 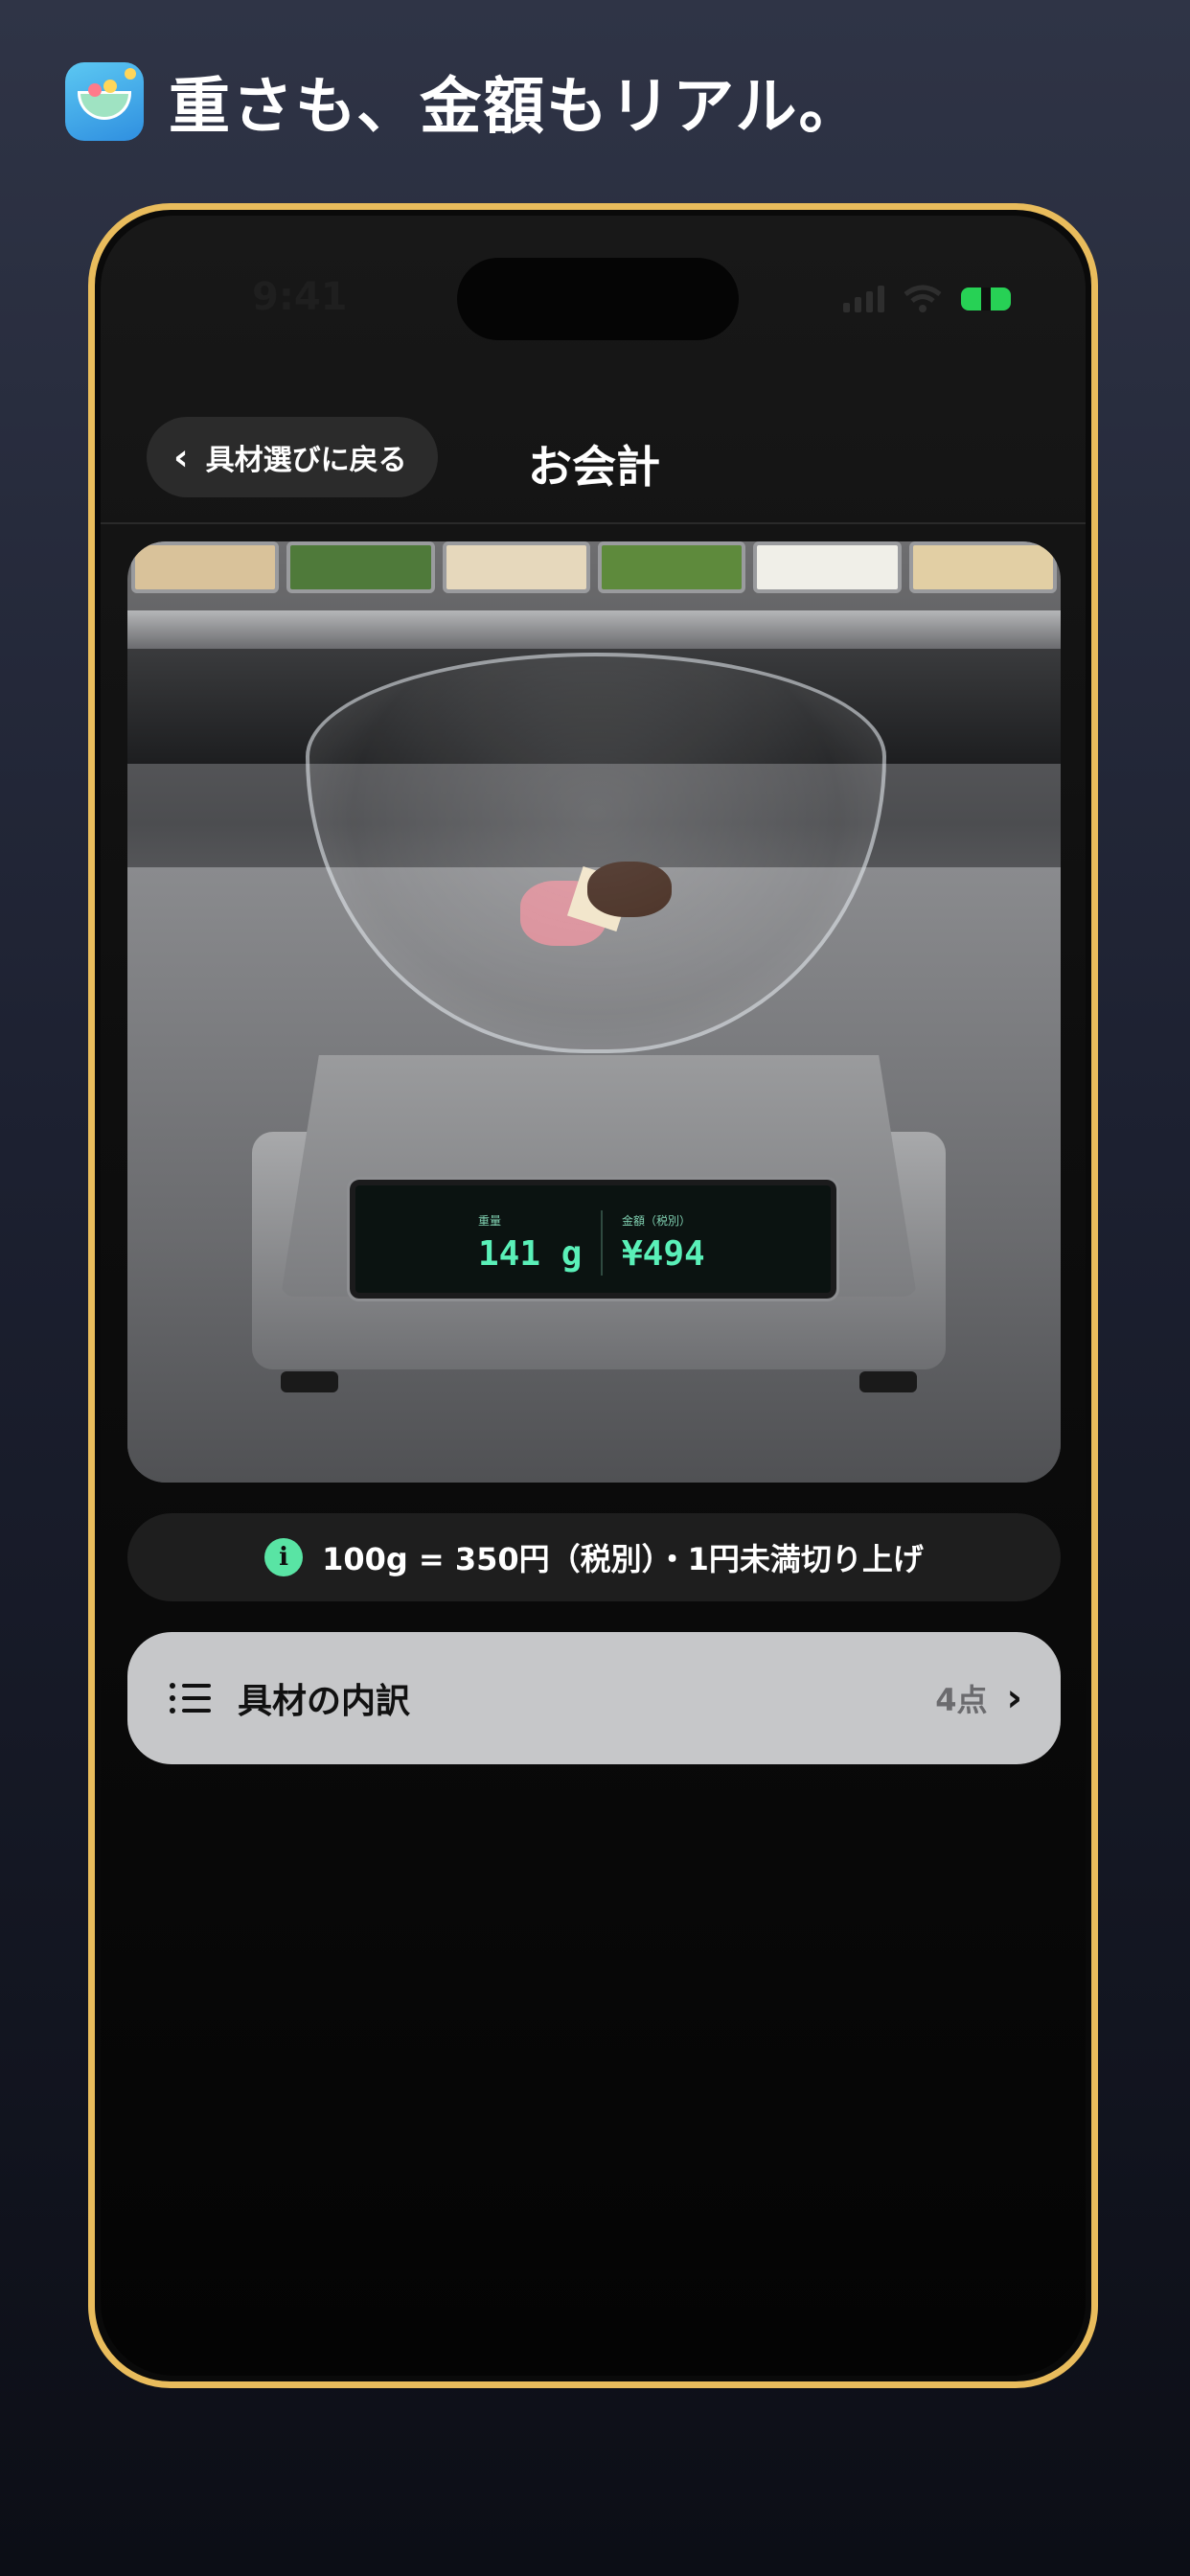 I want to click on page-title: お会計, so click(x=594, y=467).